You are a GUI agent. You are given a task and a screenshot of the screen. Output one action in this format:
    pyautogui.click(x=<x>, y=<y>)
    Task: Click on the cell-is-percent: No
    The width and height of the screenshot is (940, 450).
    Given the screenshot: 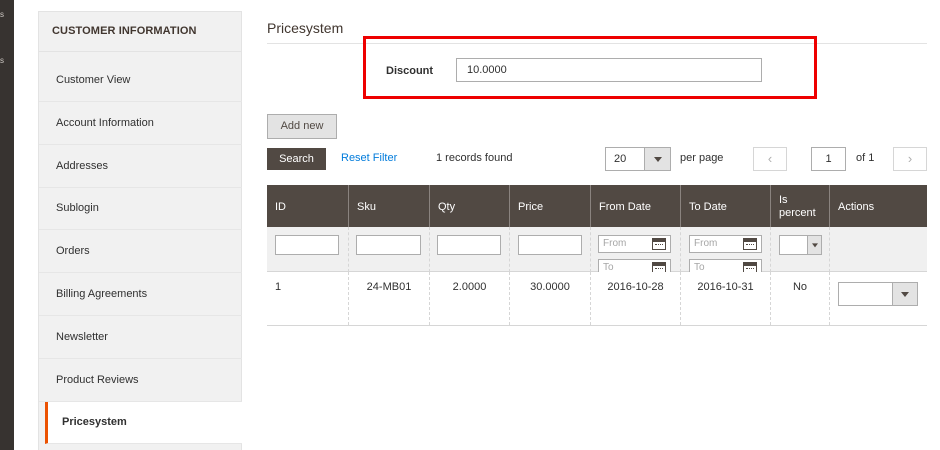 What is the action you would take?
    pyautogui.click(x=800, y=298)
    